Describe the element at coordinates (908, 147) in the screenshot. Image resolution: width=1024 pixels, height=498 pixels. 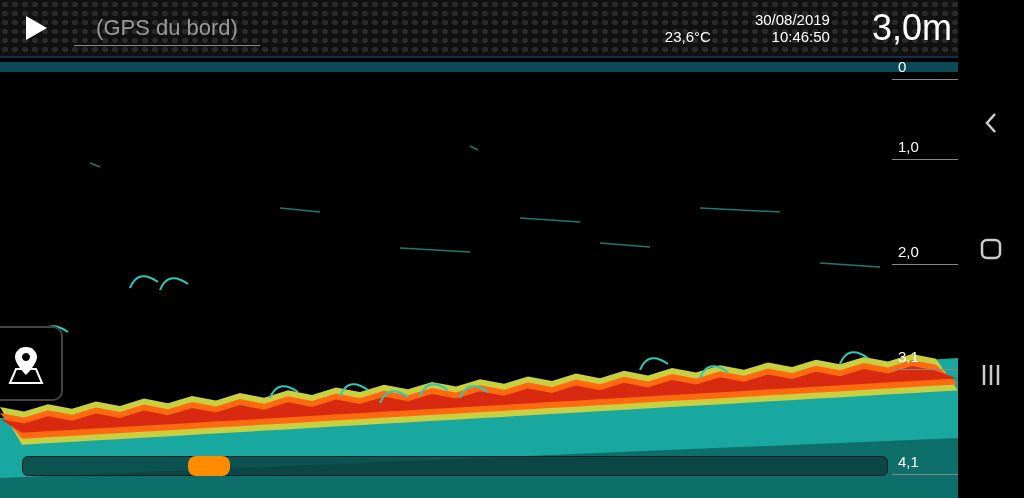
I see `depth-scale-label: 1,0` at that location.